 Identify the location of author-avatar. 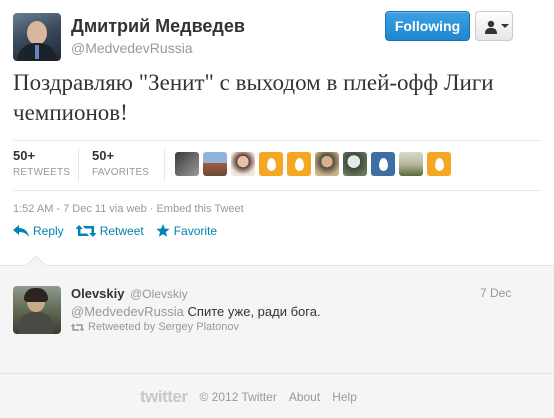
(37, 37).